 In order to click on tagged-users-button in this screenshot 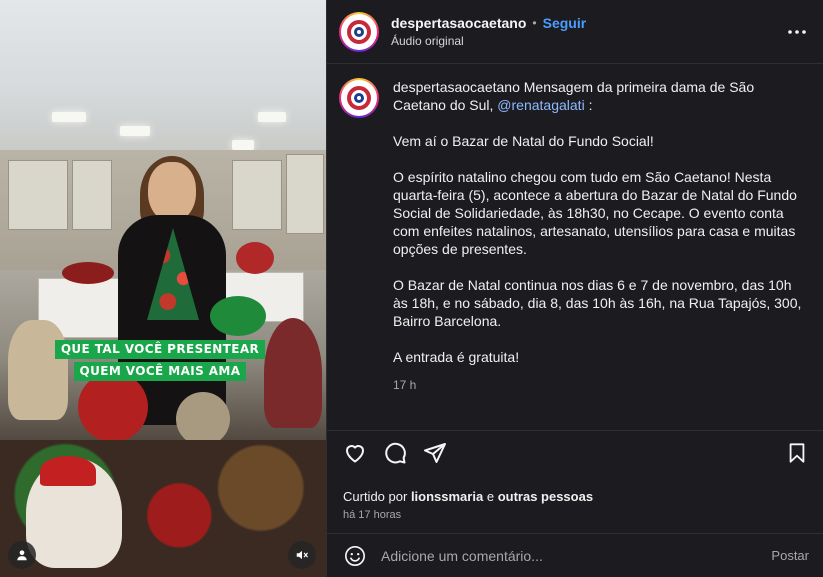, I will do `click(22, 555)`.